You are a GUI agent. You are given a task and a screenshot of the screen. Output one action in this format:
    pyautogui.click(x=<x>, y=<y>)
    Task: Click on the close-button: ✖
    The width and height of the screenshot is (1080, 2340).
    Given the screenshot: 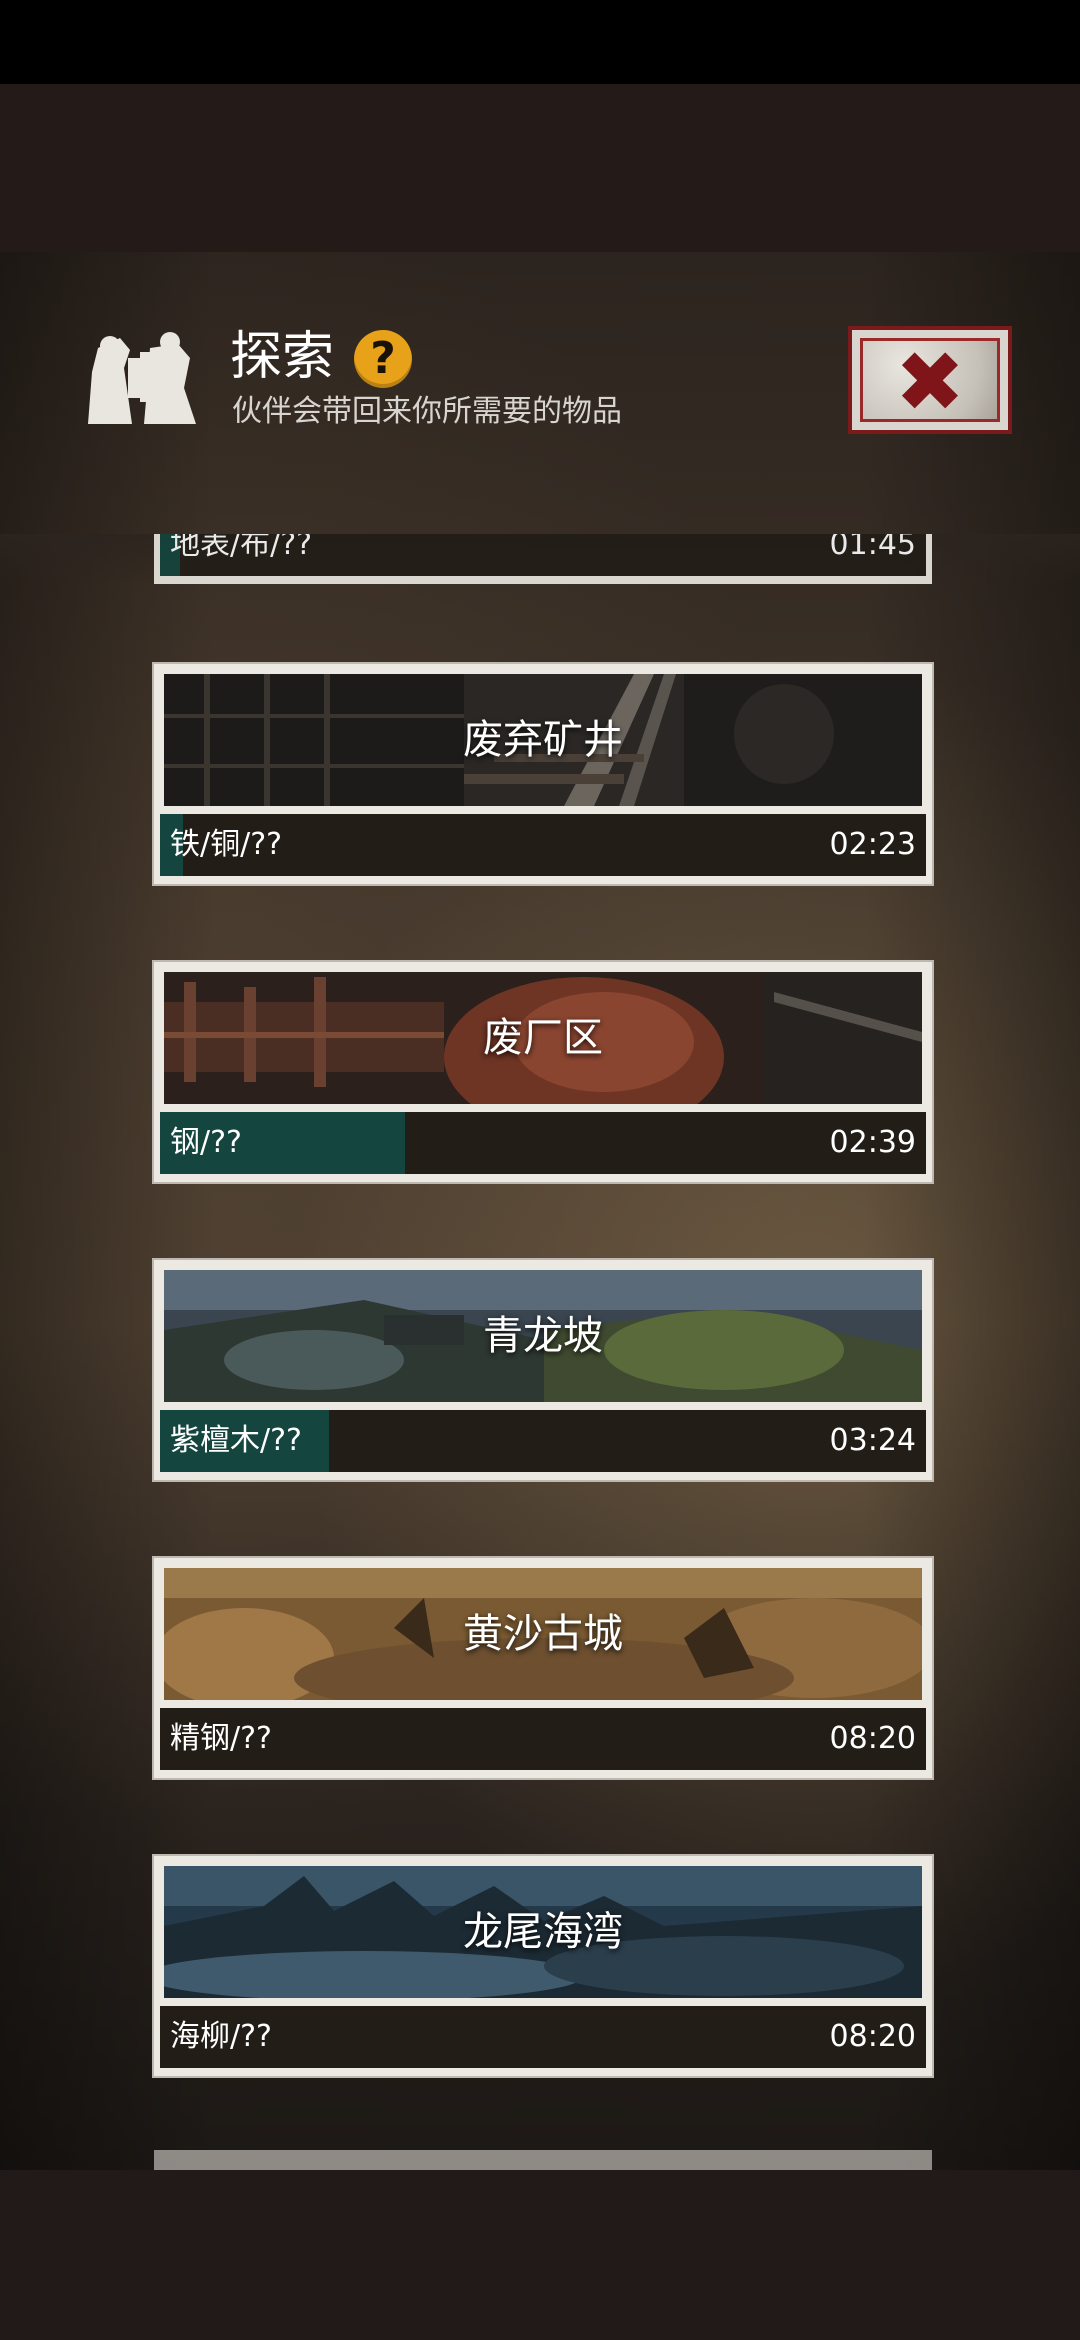 What is the action you would take?
    pyautogui.click(x=930, y=380)
    